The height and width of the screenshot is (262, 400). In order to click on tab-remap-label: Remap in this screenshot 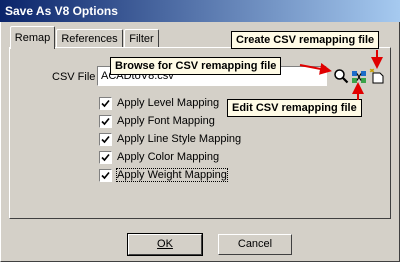, I will do `click(32, 38)`.